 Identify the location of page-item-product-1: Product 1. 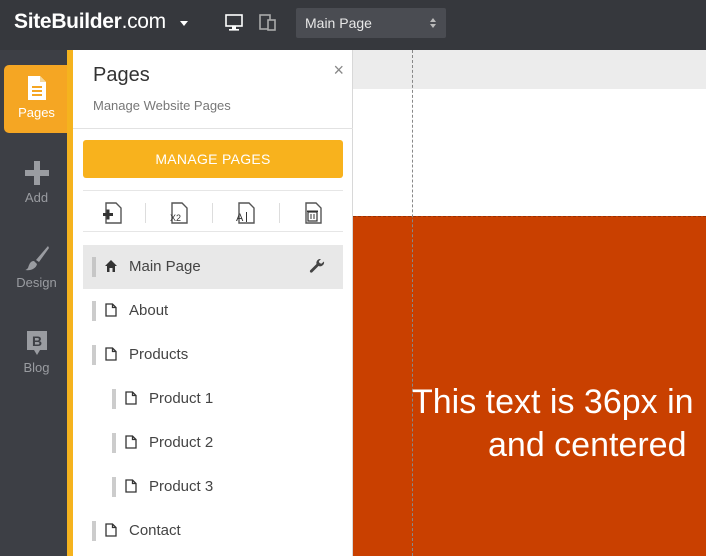
(213, 399).